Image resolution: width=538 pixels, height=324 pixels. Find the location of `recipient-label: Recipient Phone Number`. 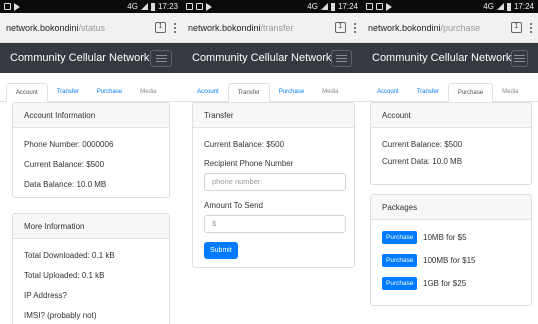

recipient-label: Recipient Phone Number is located at coordinates (249, 163).